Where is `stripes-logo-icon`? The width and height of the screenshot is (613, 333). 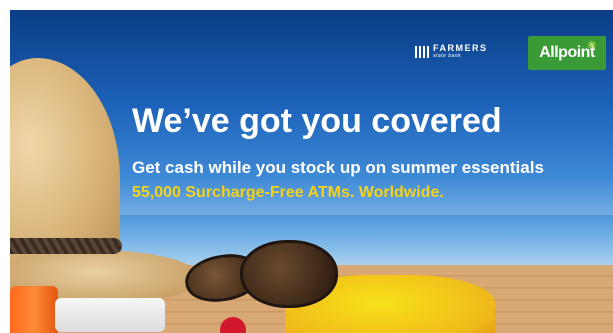
stripes-logo-icon is located at coordinates (422, 51).